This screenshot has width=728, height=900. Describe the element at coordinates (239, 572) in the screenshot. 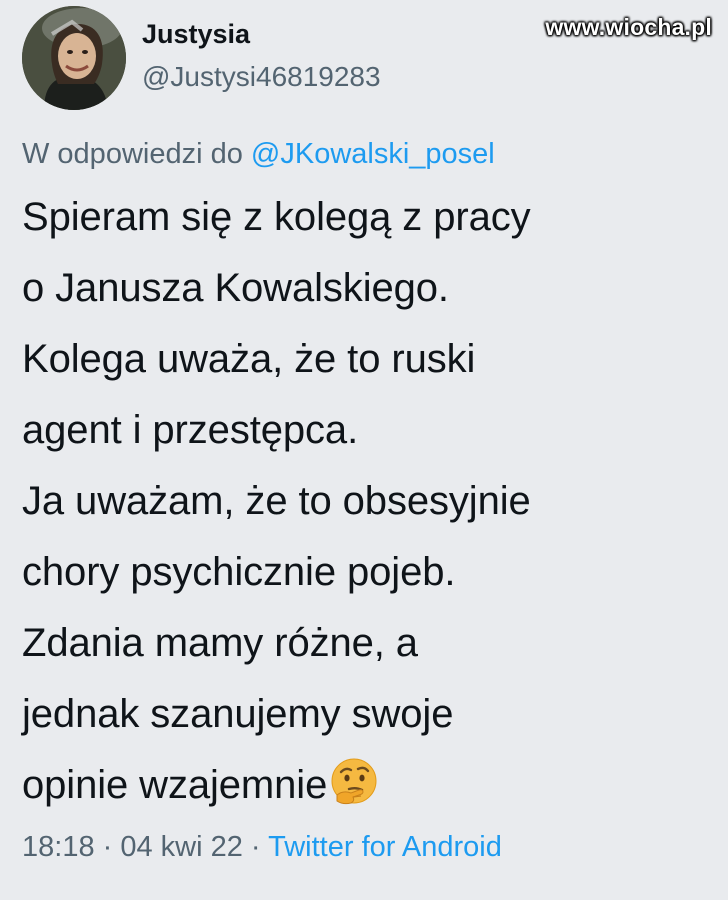

I see `tweet-text-line: chory psychicznie pojeb.` at that location.